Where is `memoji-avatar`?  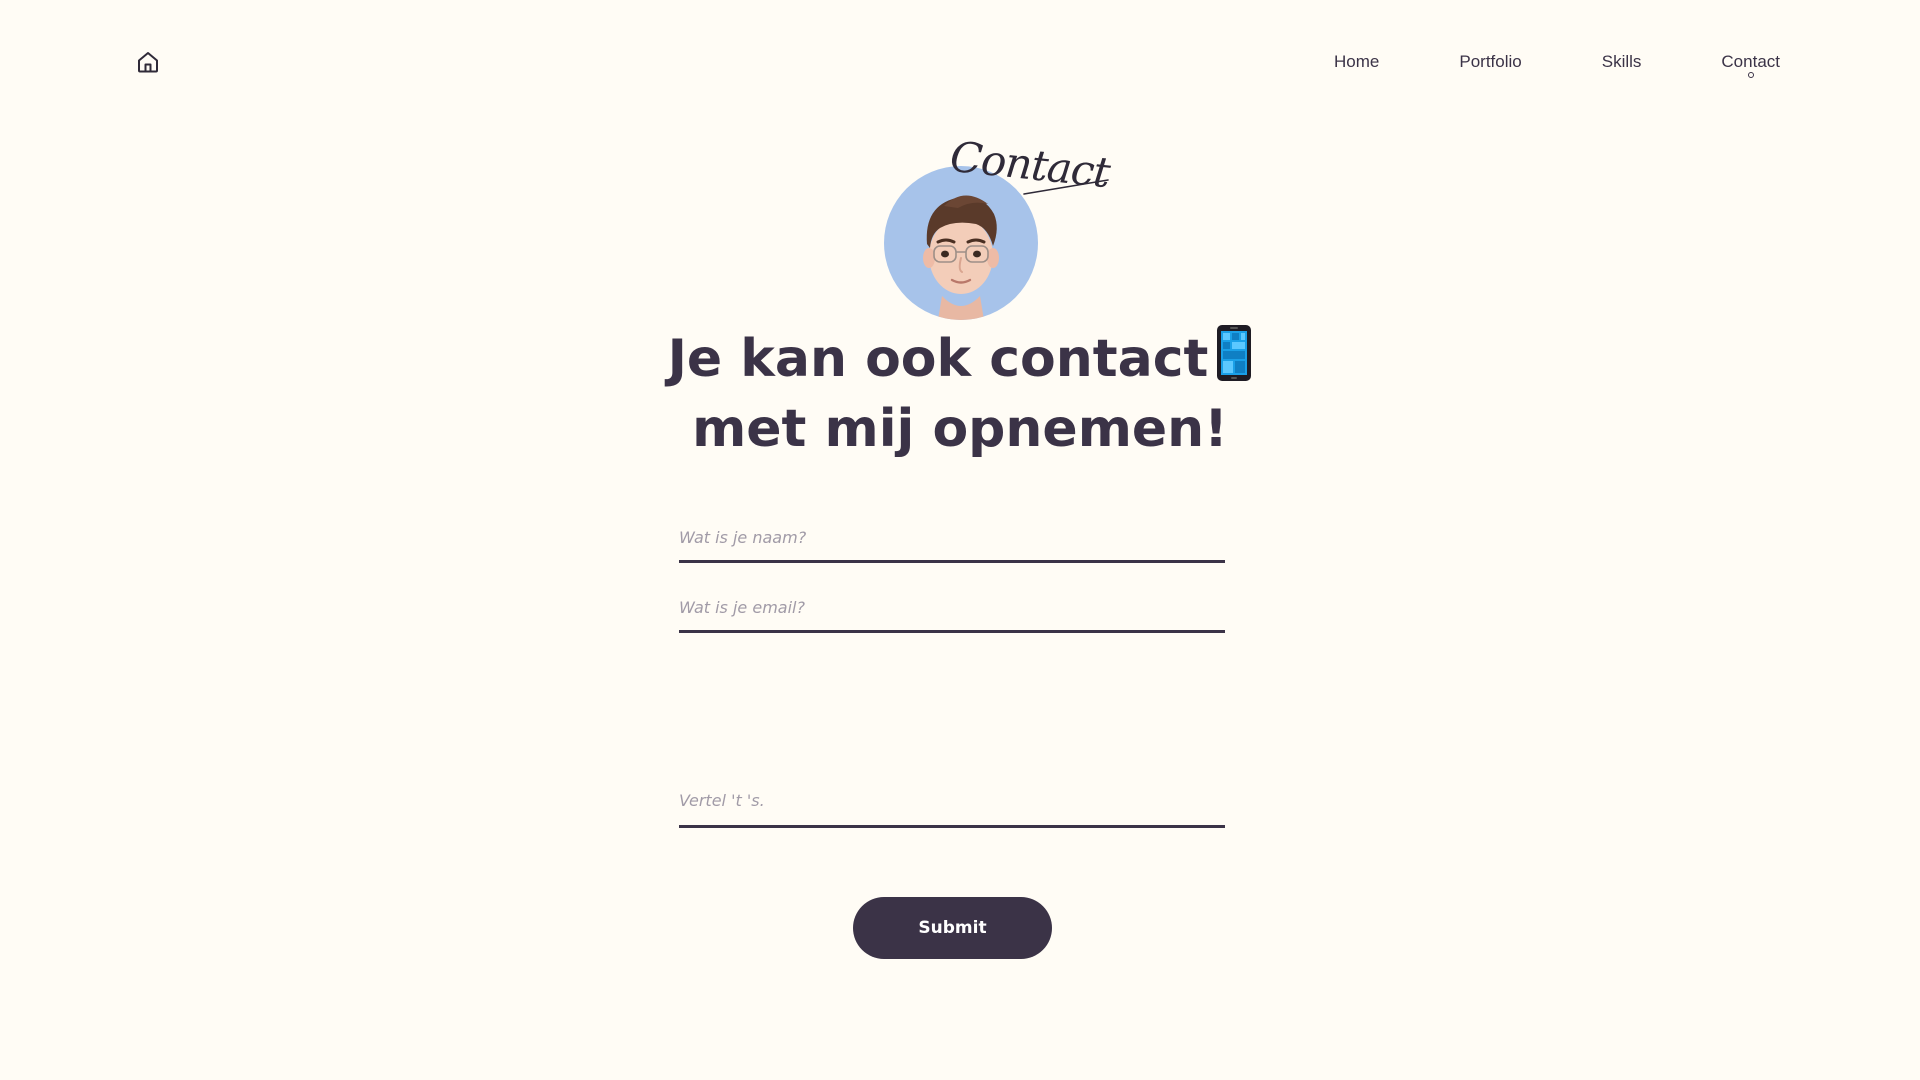 memoji-avatar is located at coordinates (961, 243).